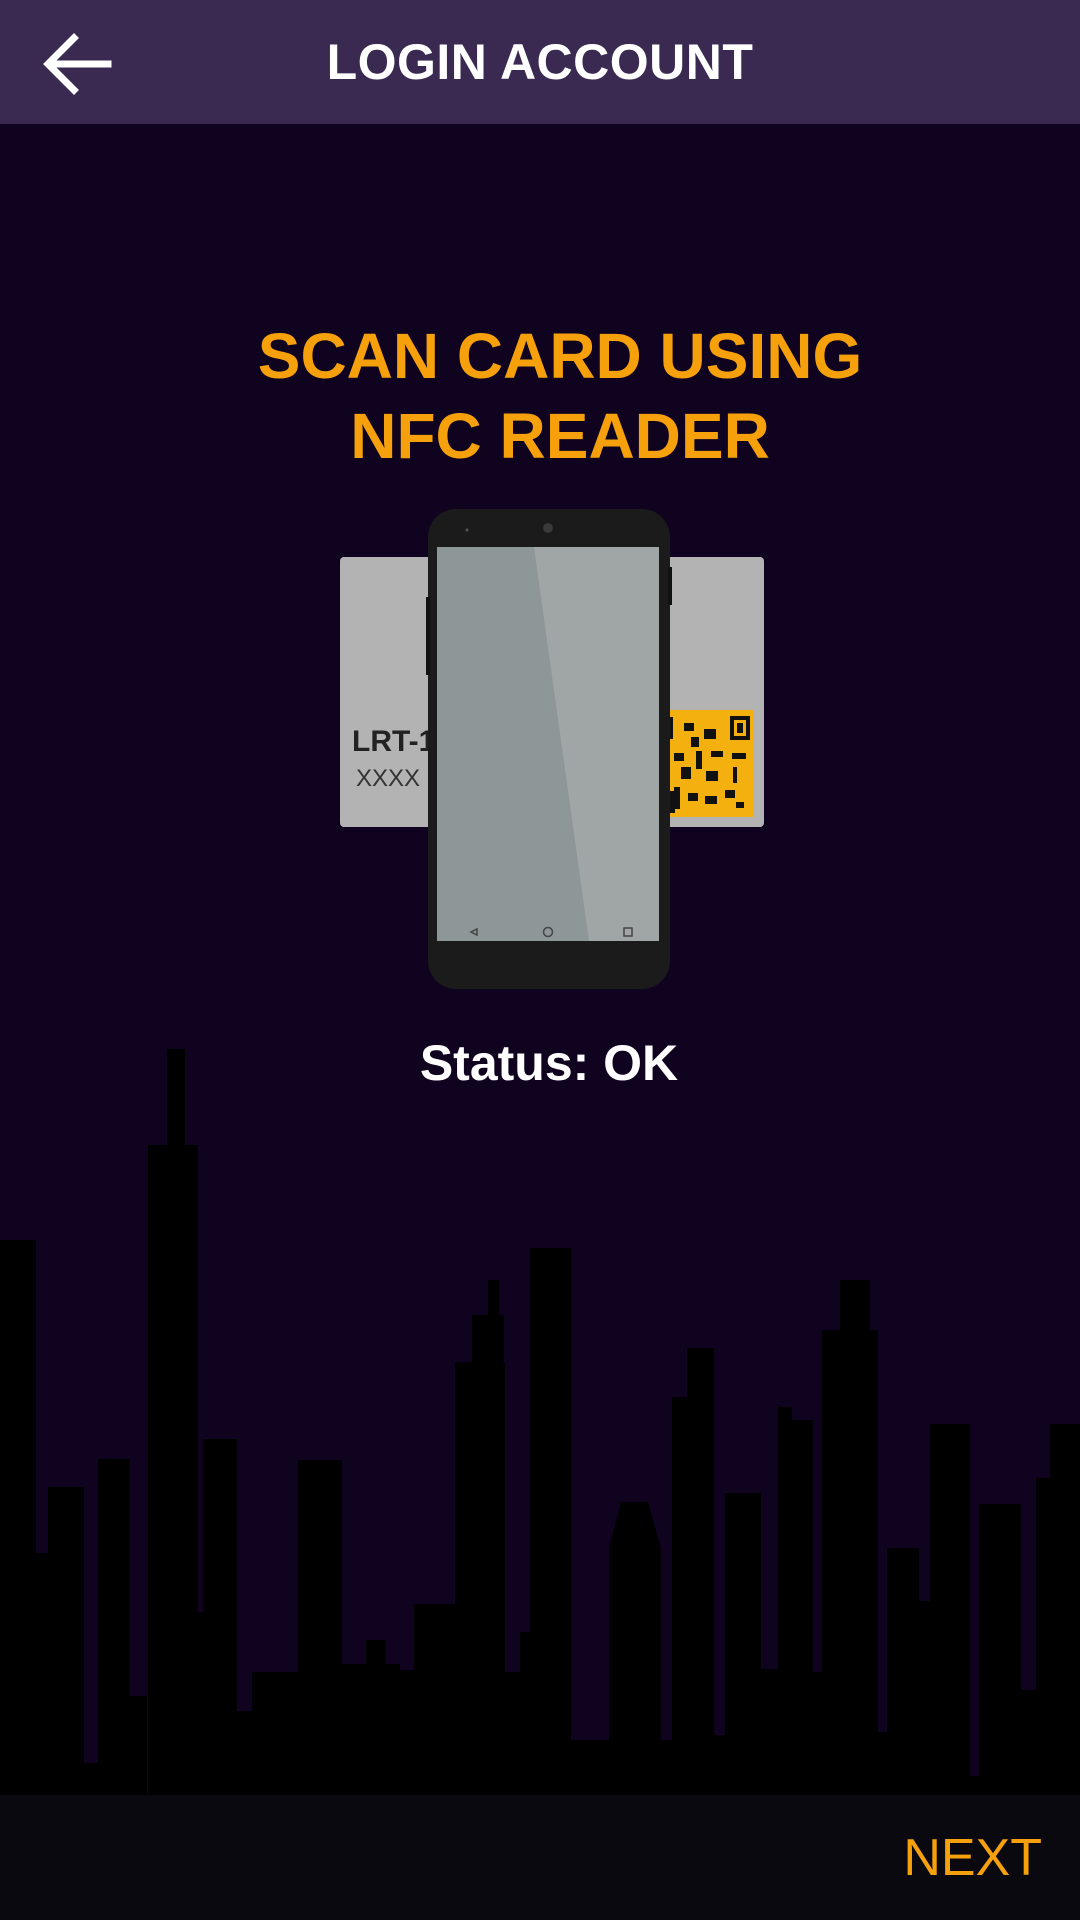 The width and height of the screenshot is (1080, 1920). I want to click on card-title-text: LRT-1, so click(393, 741).